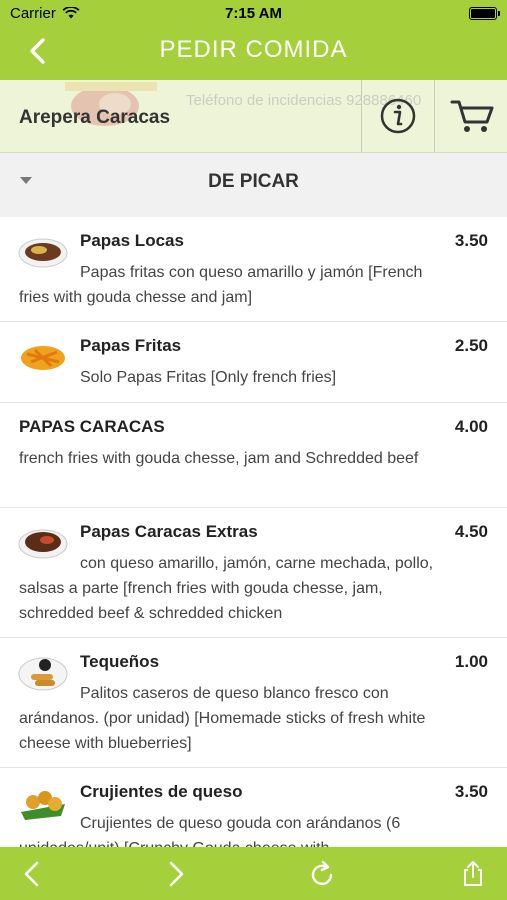 The image size is (507, 900). I want to click on info-button, so click(398, 116).